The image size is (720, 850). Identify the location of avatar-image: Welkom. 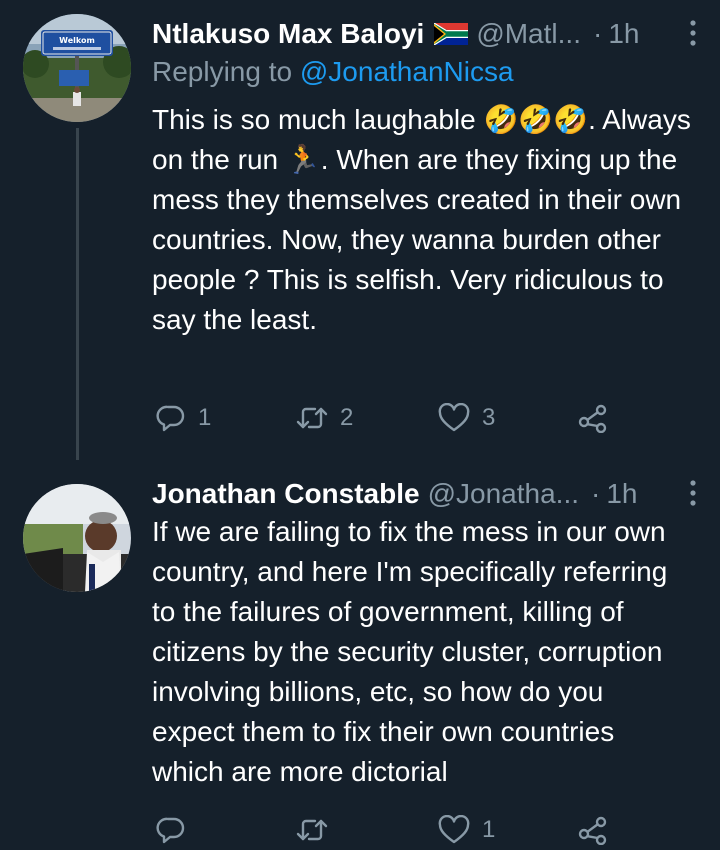
(77, 68).